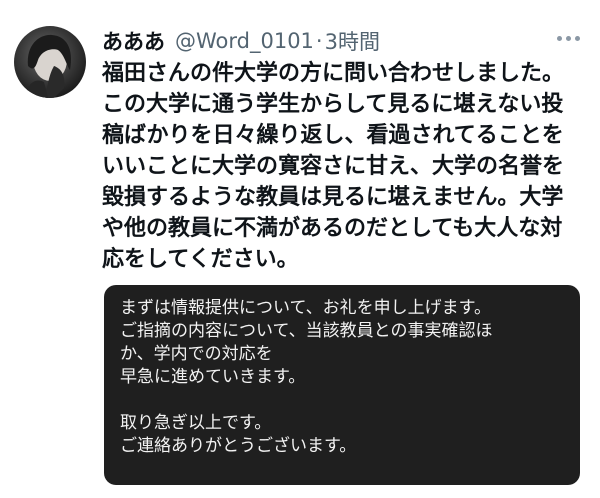 The image size is (600, 498). What do you see at coordinates (305, 308) in the screenshot?
I see `reply-line: まずは情報提供について、お礼を申し上げます。` at bounding box center [305, 308].